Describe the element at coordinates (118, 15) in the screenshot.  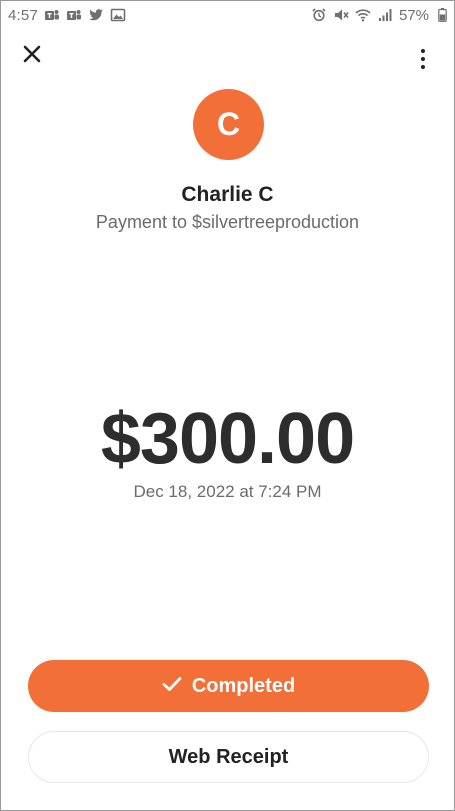
I see `image-icon` at that location.